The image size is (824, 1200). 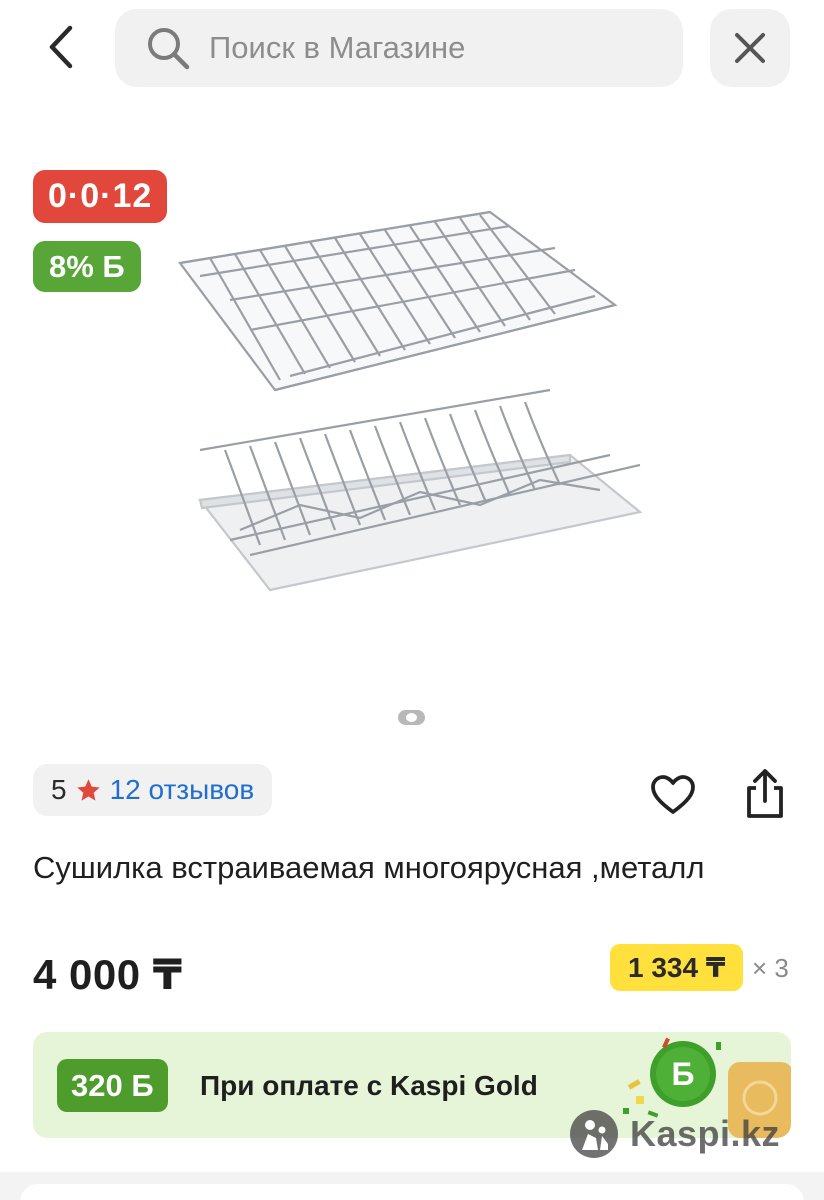 I want to click on coin-letter: Б, so click(x=683, y=1074).